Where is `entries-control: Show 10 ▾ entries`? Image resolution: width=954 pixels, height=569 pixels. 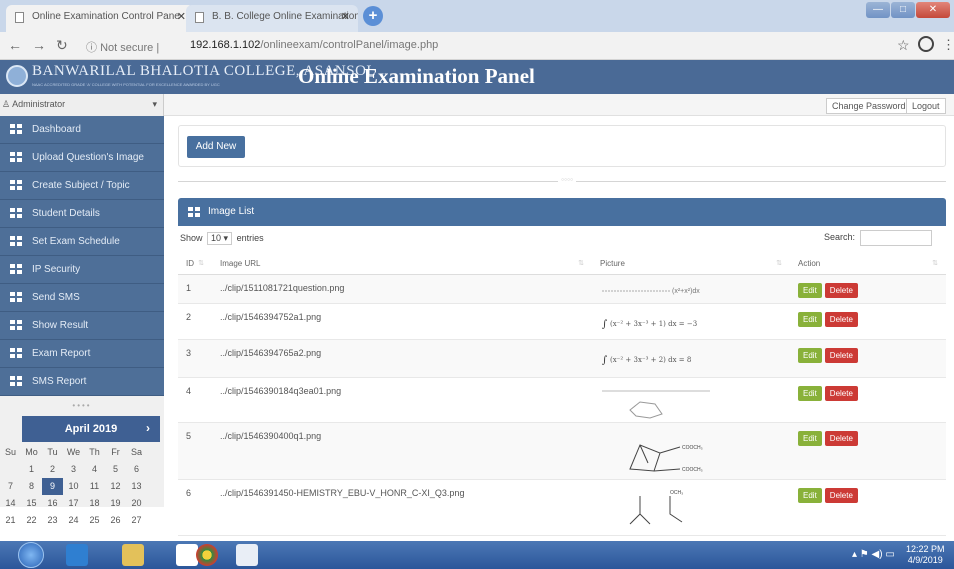 entries-control: Show 10 ▾ entries is located at coordinates (222, 238).